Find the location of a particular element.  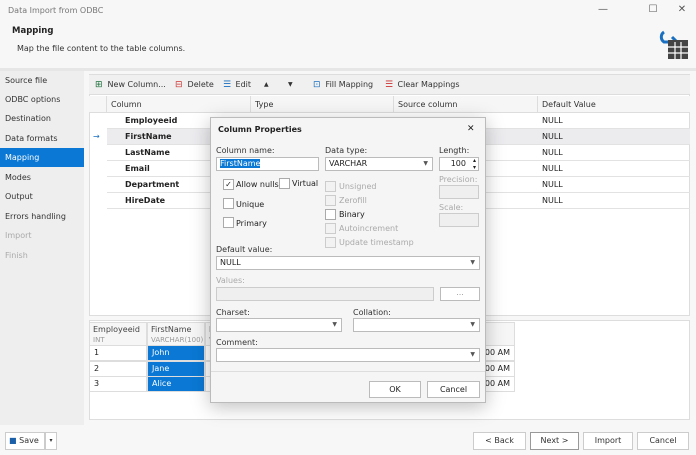

preview-cell: 3 is located at coordinates (118, 384).